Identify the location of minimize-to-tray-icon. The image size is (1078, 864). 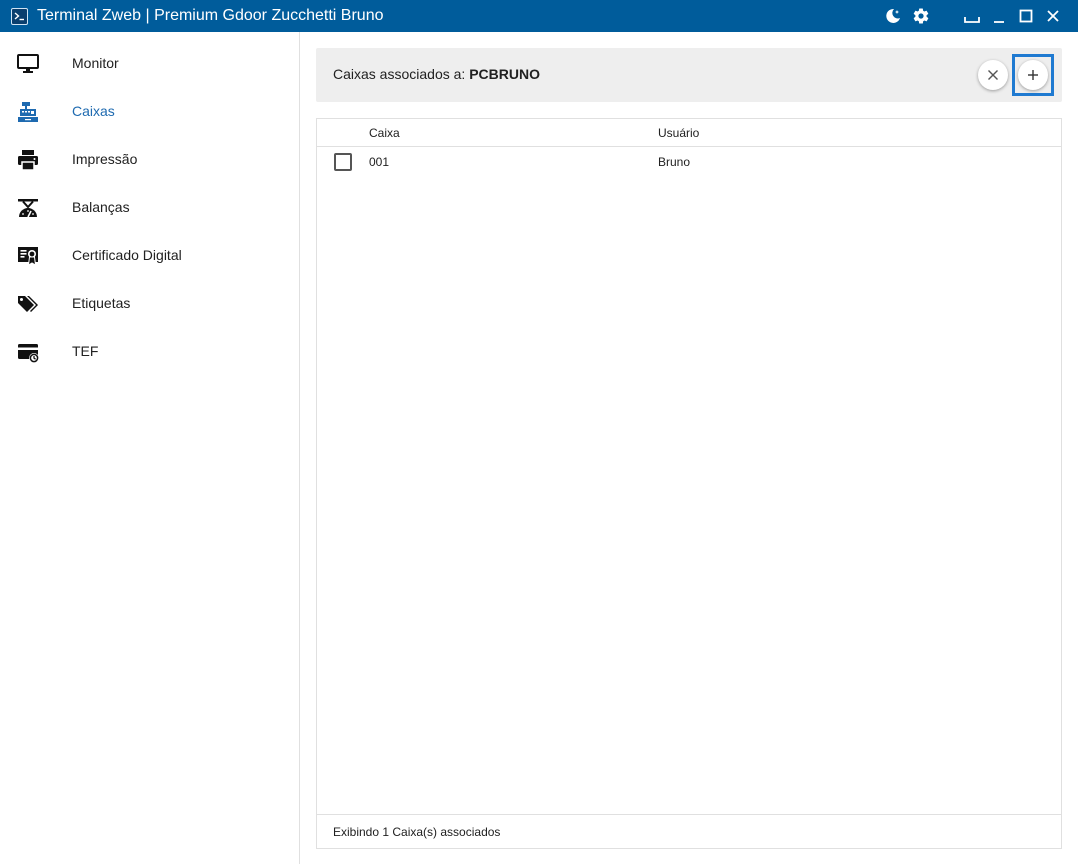
(972, 16).